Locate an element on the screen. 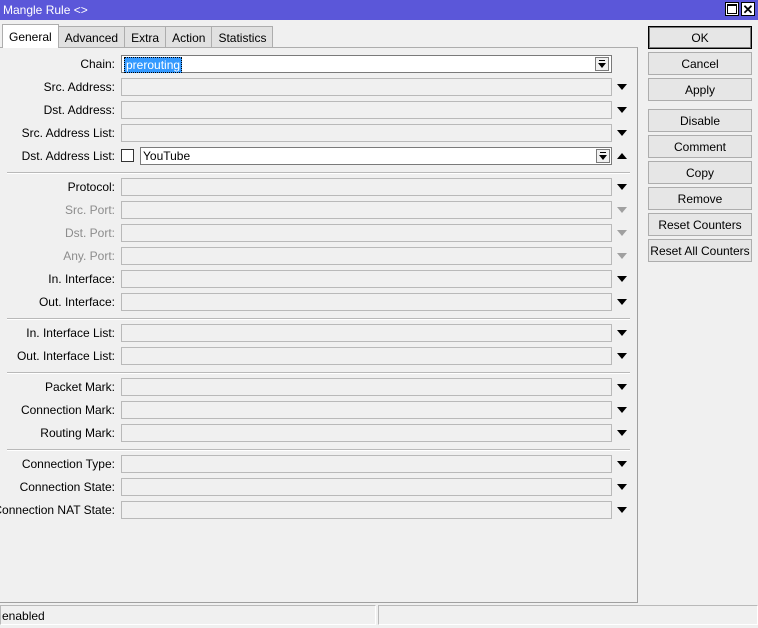 This screenshot has width=758, height=628. ok-button: OK is located at coordinates (700, 37).